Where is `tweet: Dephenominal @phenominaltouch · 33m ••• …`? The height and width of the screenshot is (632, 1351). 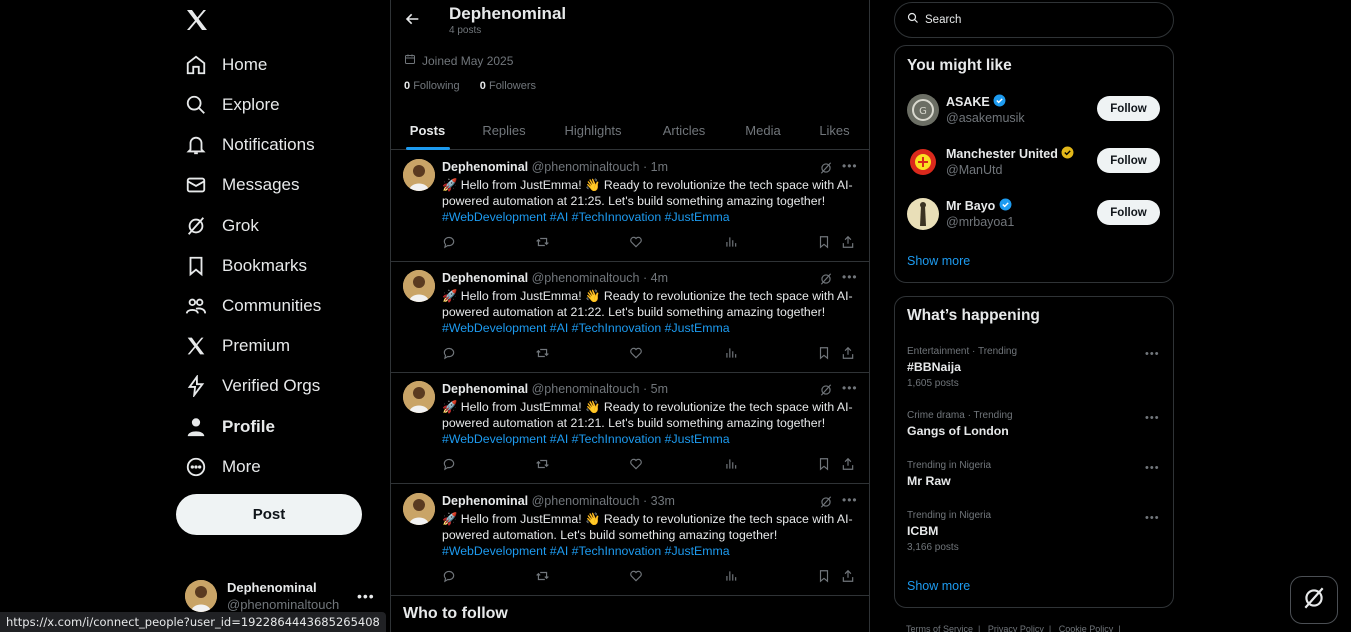 tweet: Dephenominal @phenominaltouch · 33m ••• … is located at coordinates (630, 540).